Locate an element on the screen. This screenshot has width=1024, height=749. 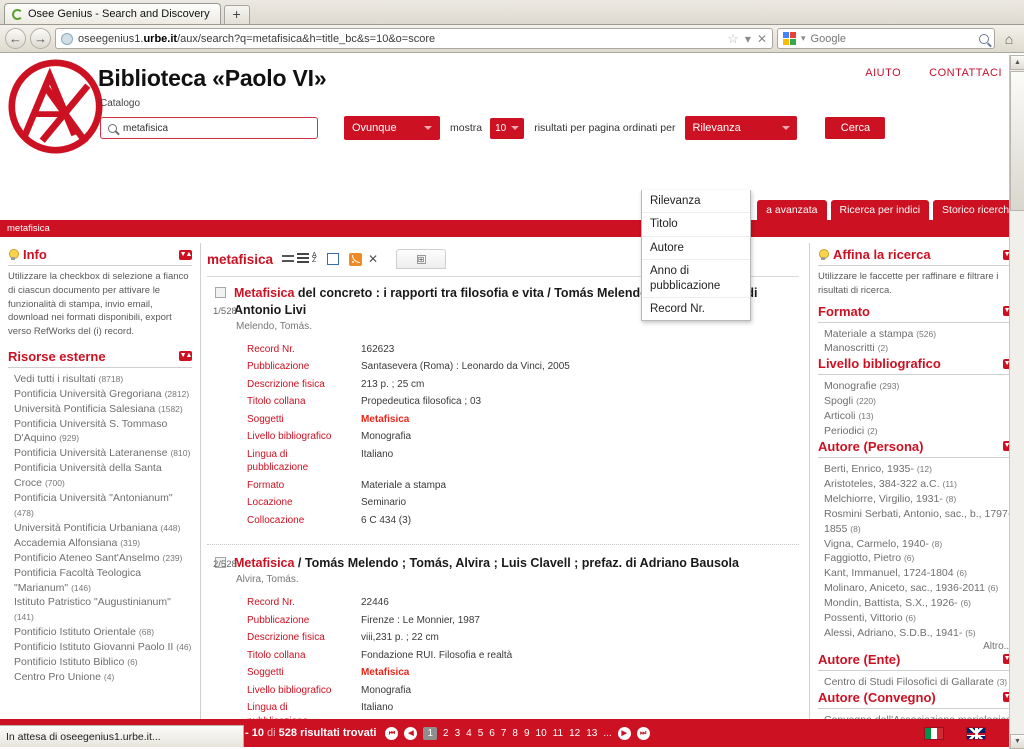
external-resource-link: Università Pontificia Salesiana (1582) is located at coordinates (103, 409).